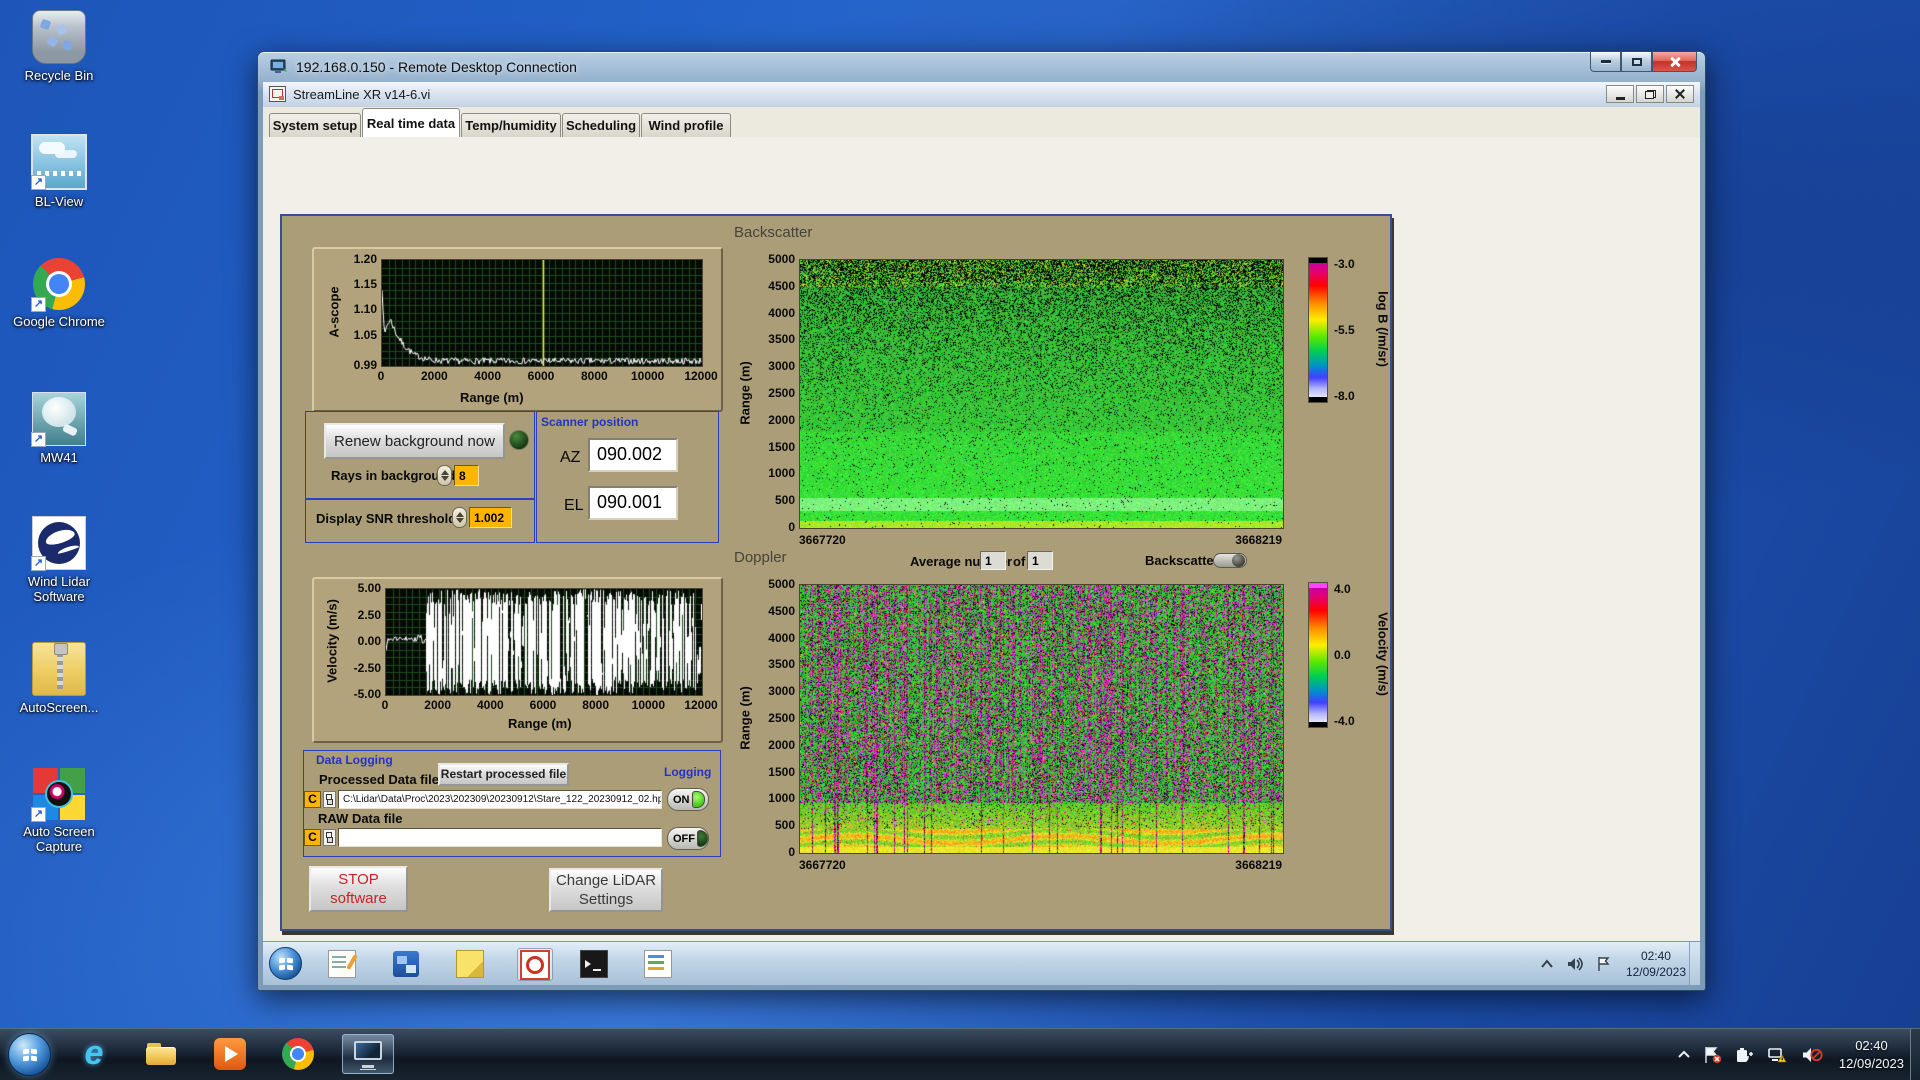 The width and height of the screenshot is (1920, 1080). Describe the element at coordinates (1547, 963) in the screenshot. I see `remote-tray-chevron-icon` at that location.